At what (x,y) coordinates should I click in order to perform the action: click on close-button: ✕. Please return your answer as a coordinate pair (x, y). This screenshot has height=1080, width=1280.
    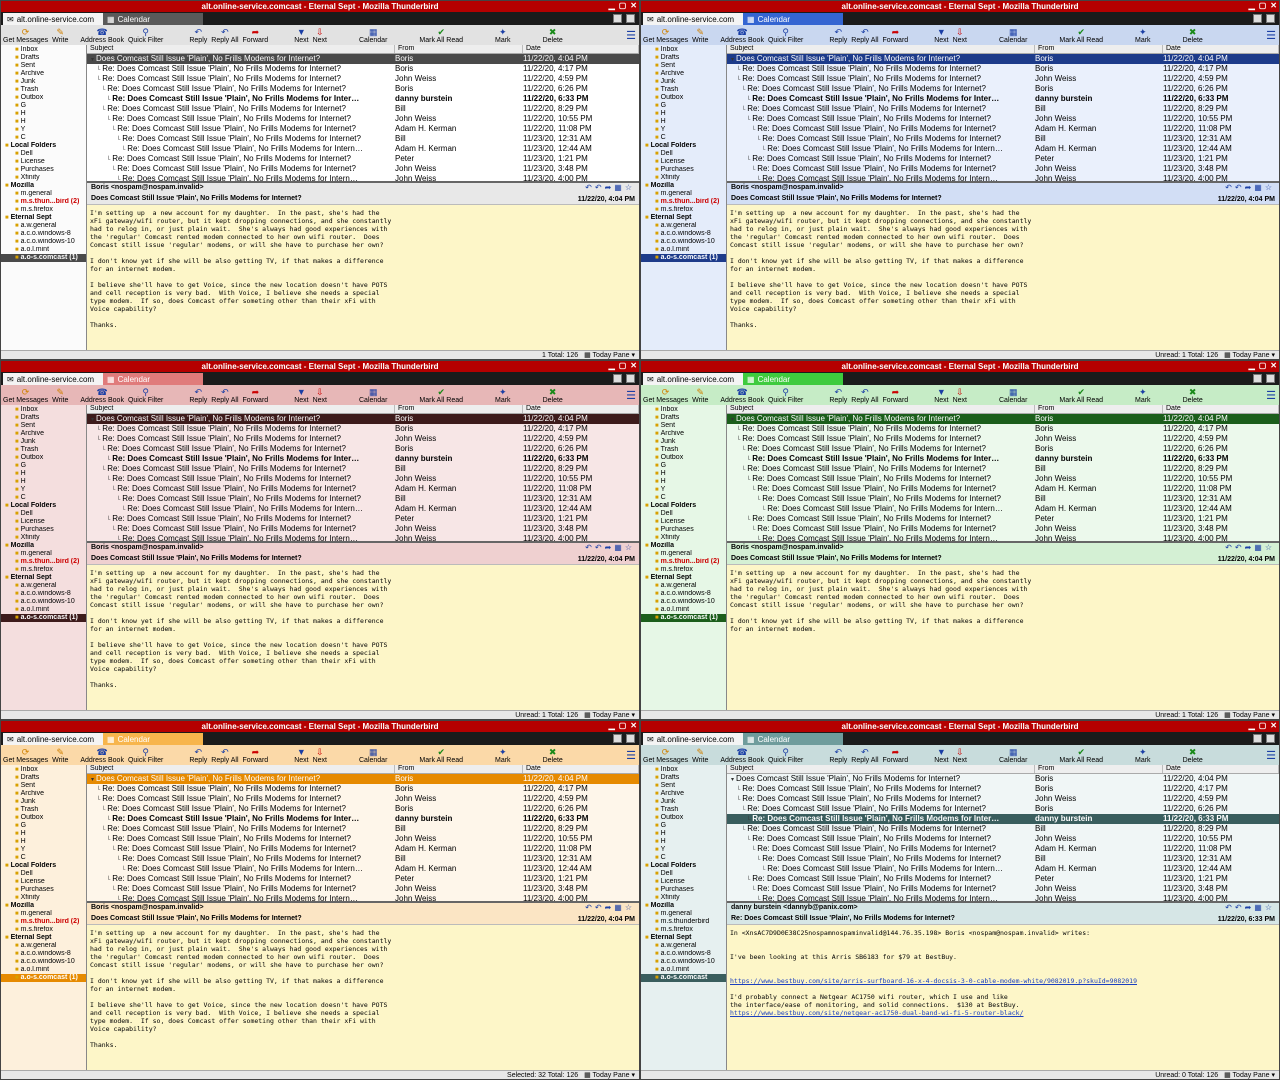
    Looking at the image, I should click on (1273, 5).